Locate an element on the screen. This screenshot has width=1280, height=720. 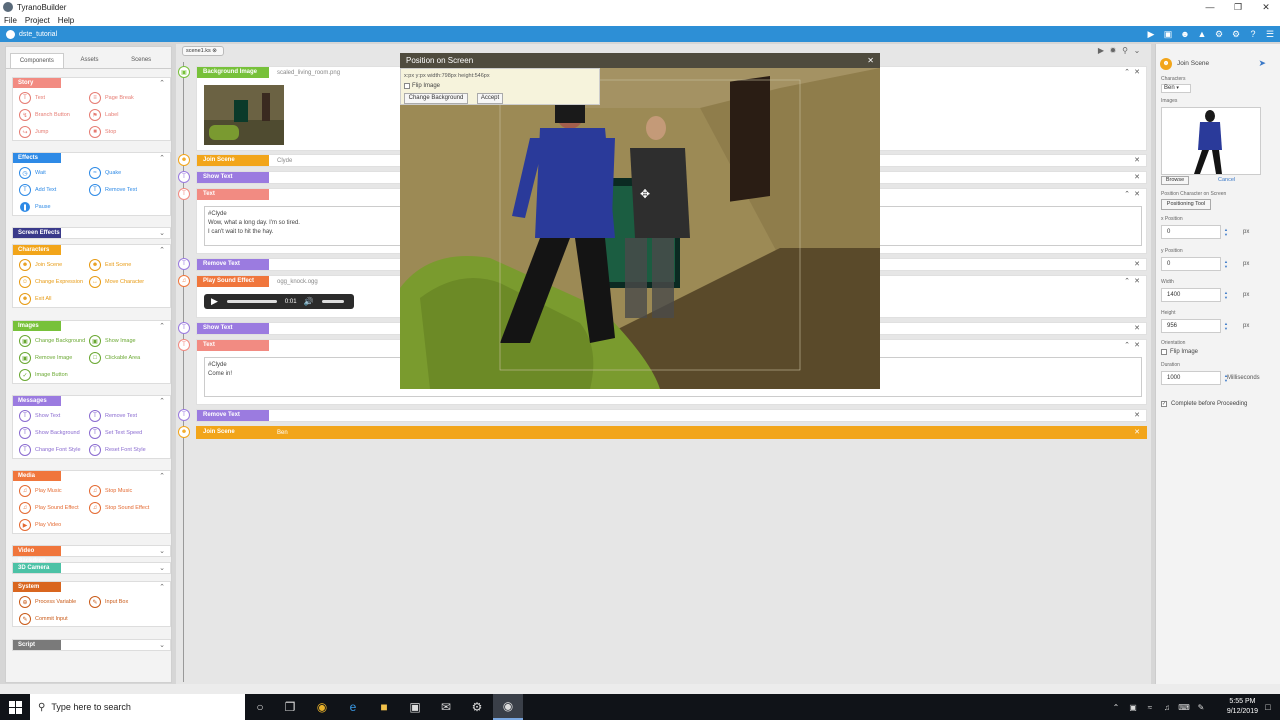
component-branch-button: ↯ Branch Button is located at coordinates (44, 115).